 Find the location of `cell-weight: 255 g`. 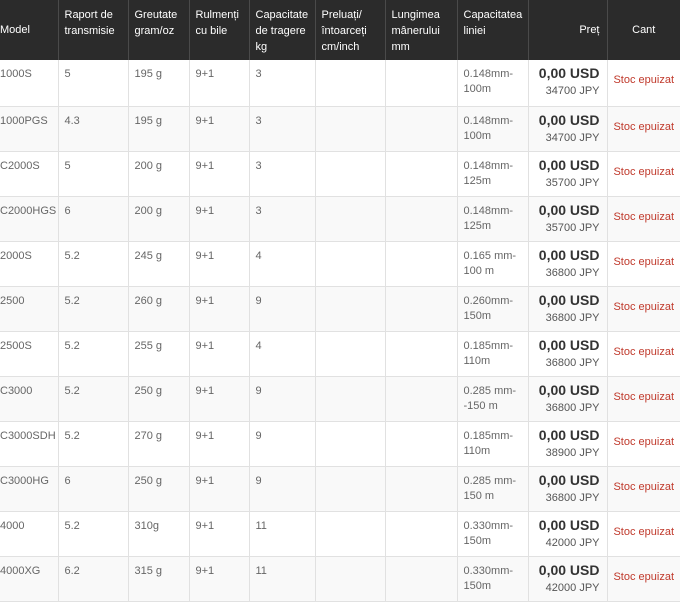

cell-weight: 255 g is located at coordinates (159, 354).